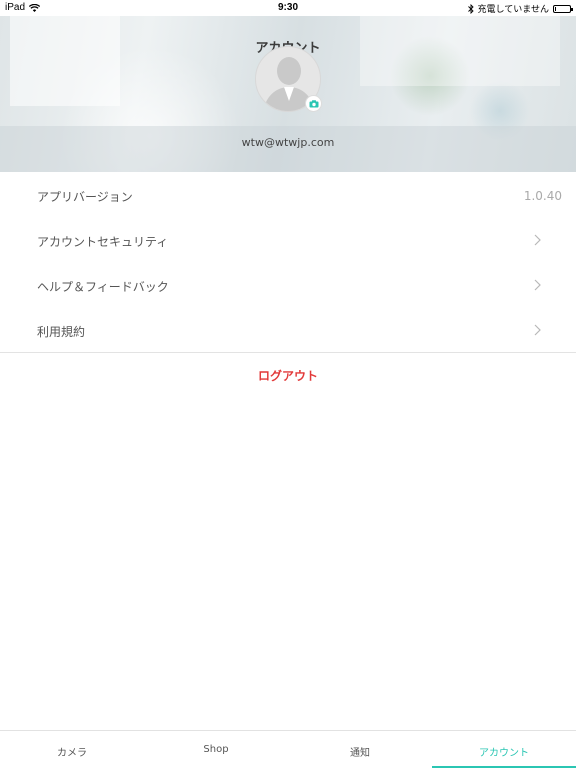 This screenshot has width=576, height=768. I want to click on tab-account: アカウント, so click(504, 749).